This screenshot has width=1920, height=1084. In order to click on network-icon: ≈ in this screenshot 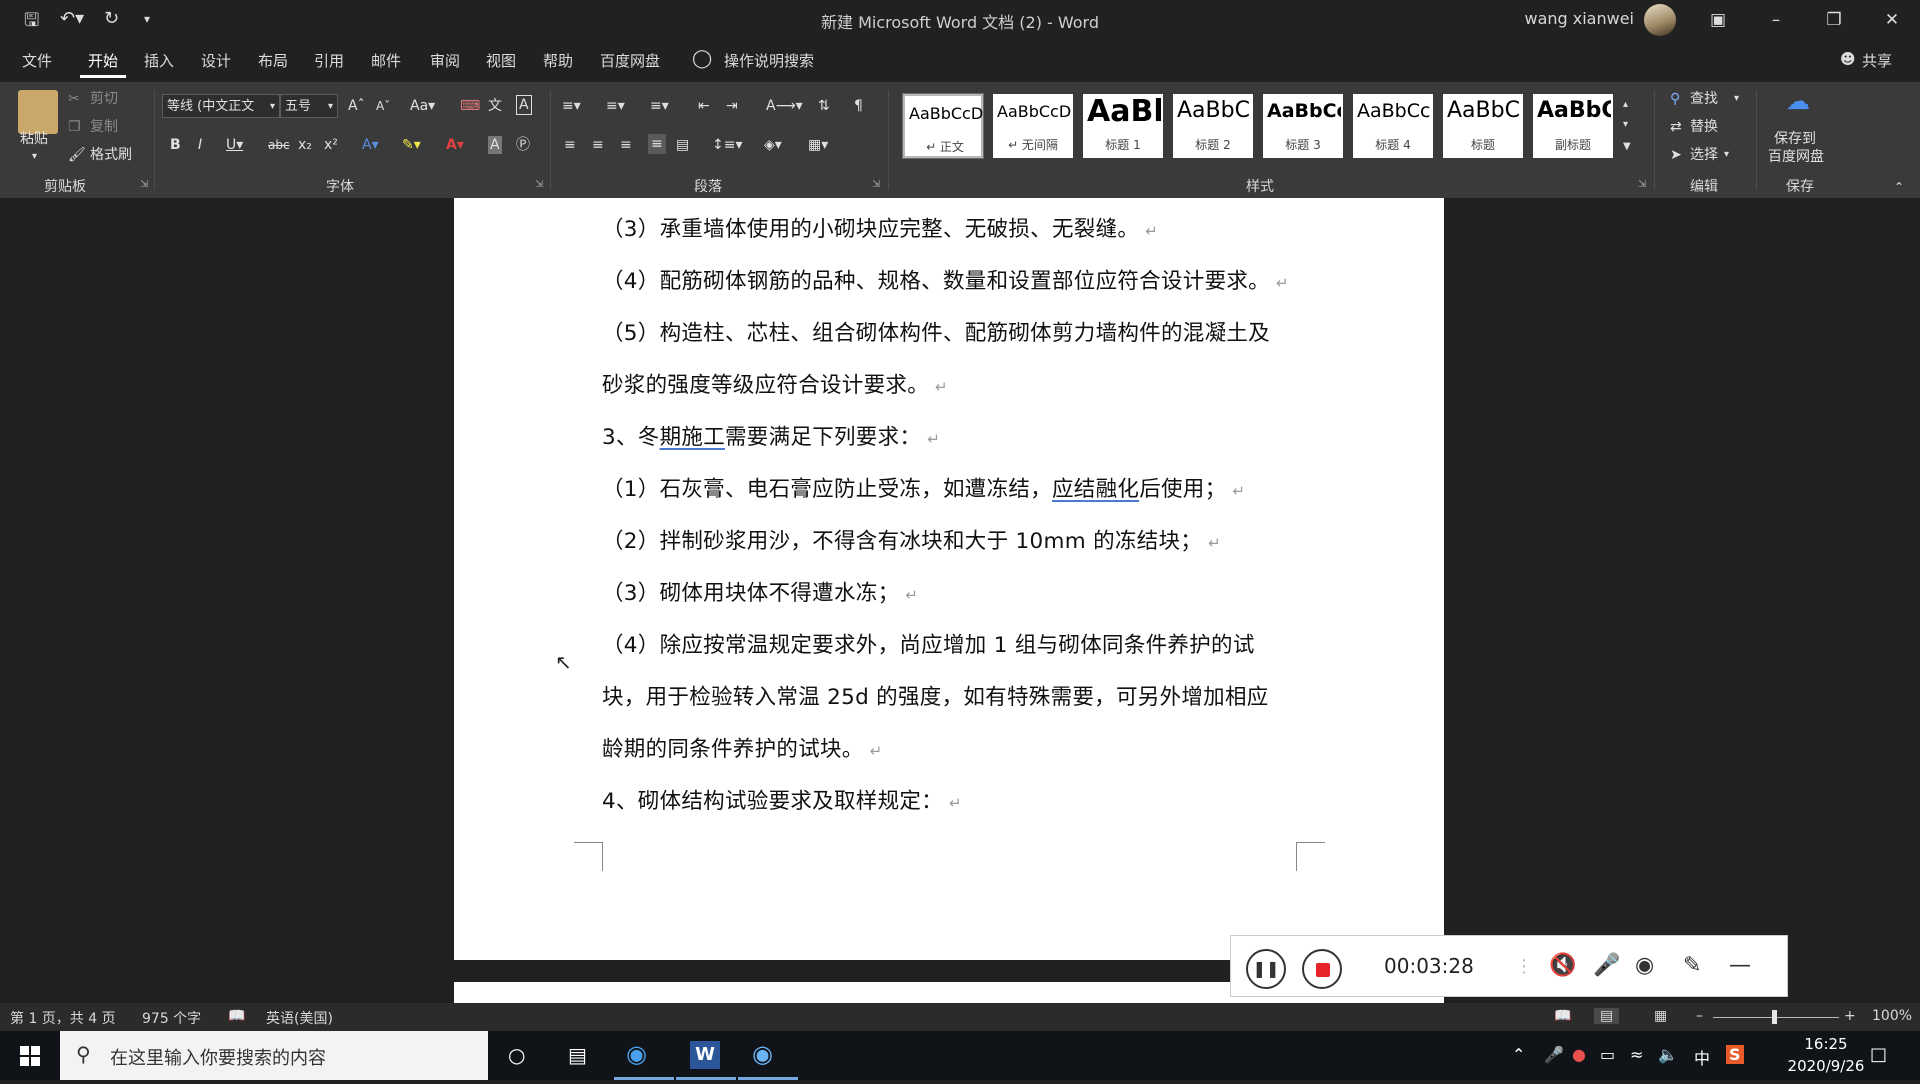, I will do `click(1636, 1054)`.